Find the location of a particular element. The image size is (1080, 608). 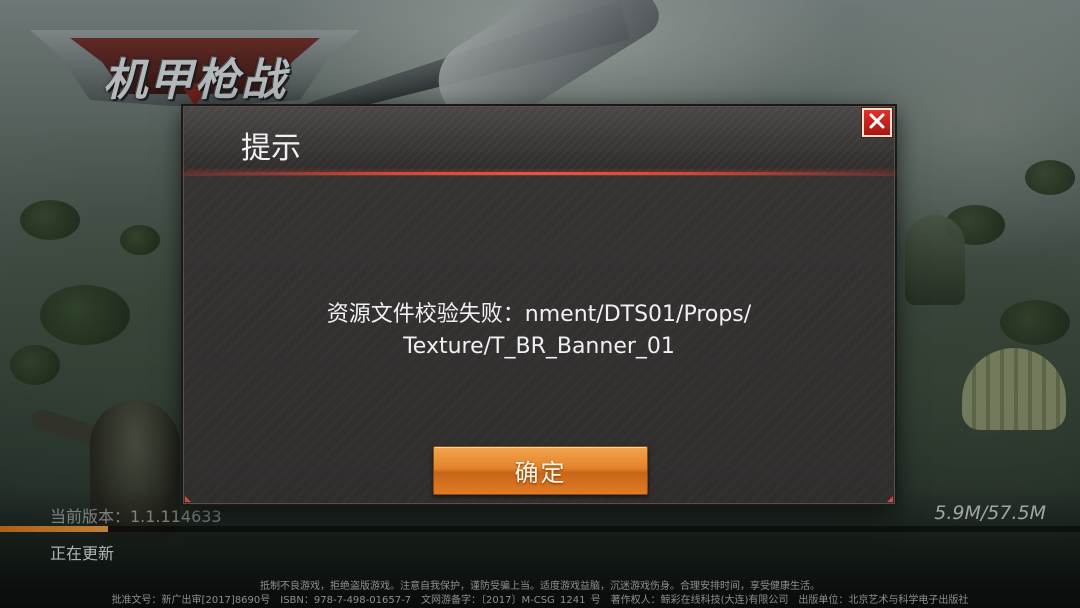

close-button is located at coordinates (877, 122).